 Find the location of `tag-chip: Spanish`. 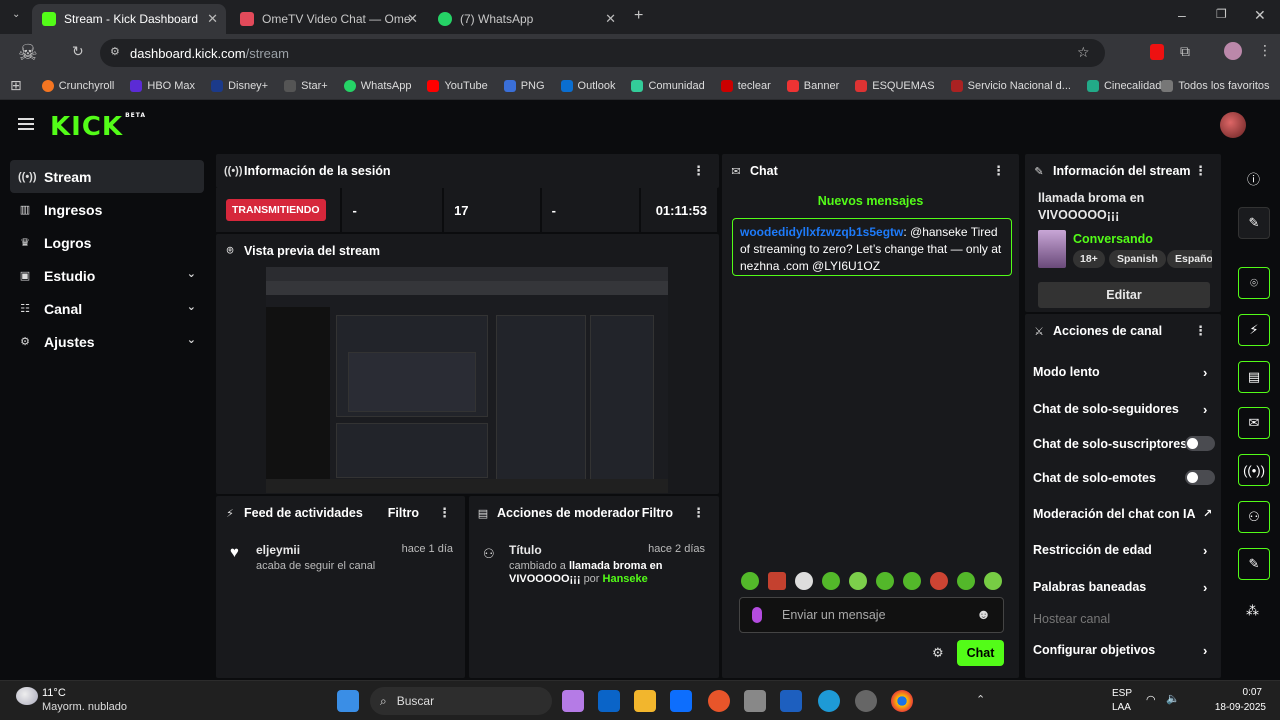

tag-chip: Spanish is located at coordinates (1137, 259).